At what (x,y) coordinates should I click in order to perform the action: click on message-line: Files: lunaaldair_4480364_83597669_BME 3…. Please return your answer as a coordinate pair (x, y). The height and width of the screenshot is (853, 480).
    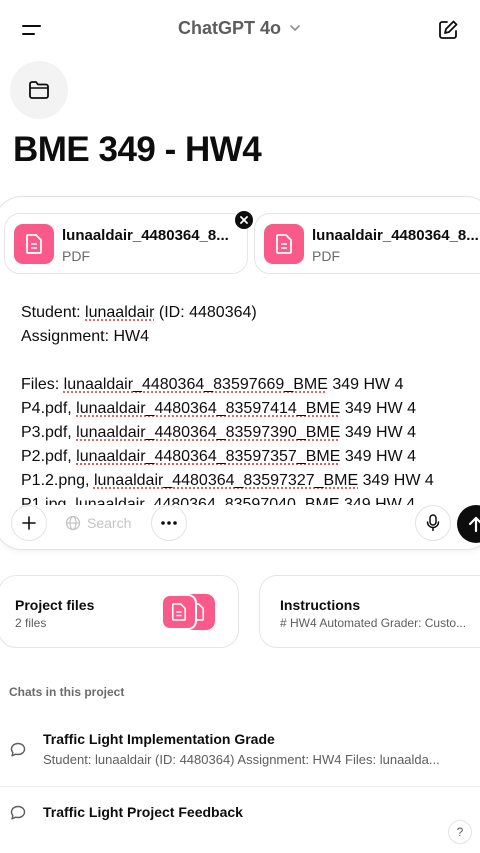
    Looking at the image, I should click on (250, 385).